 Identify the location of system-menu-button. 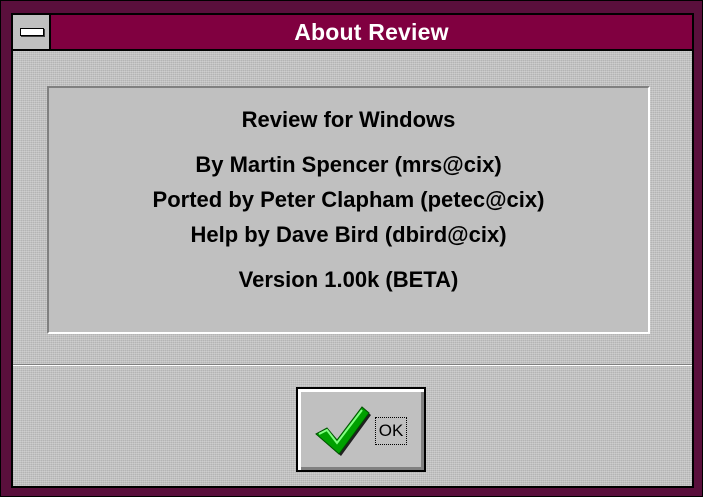
(32, 32).